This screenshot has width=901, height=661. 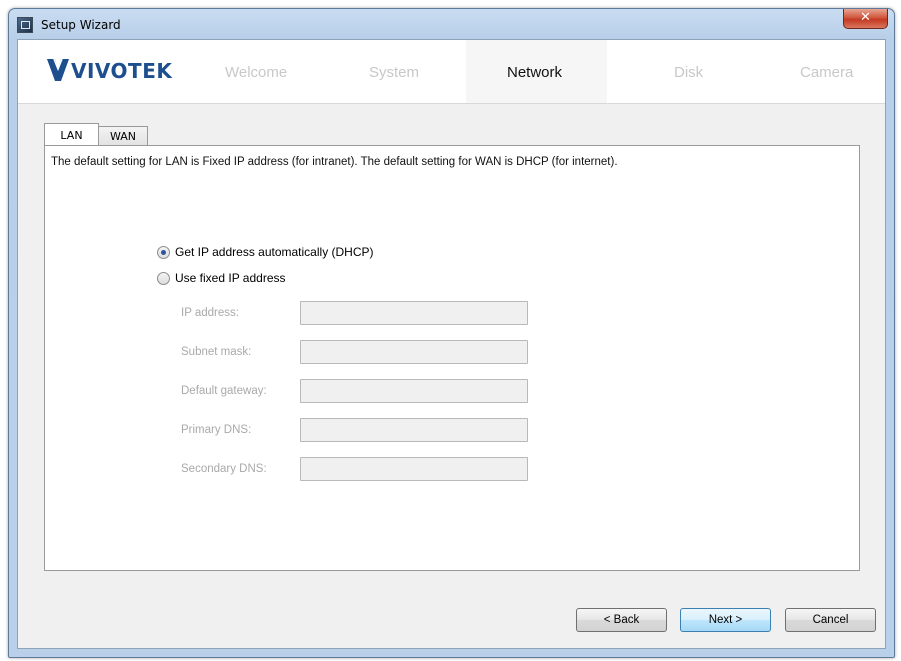 I want to click on ip-address-label: IP address:, so click(x=210, y=313).